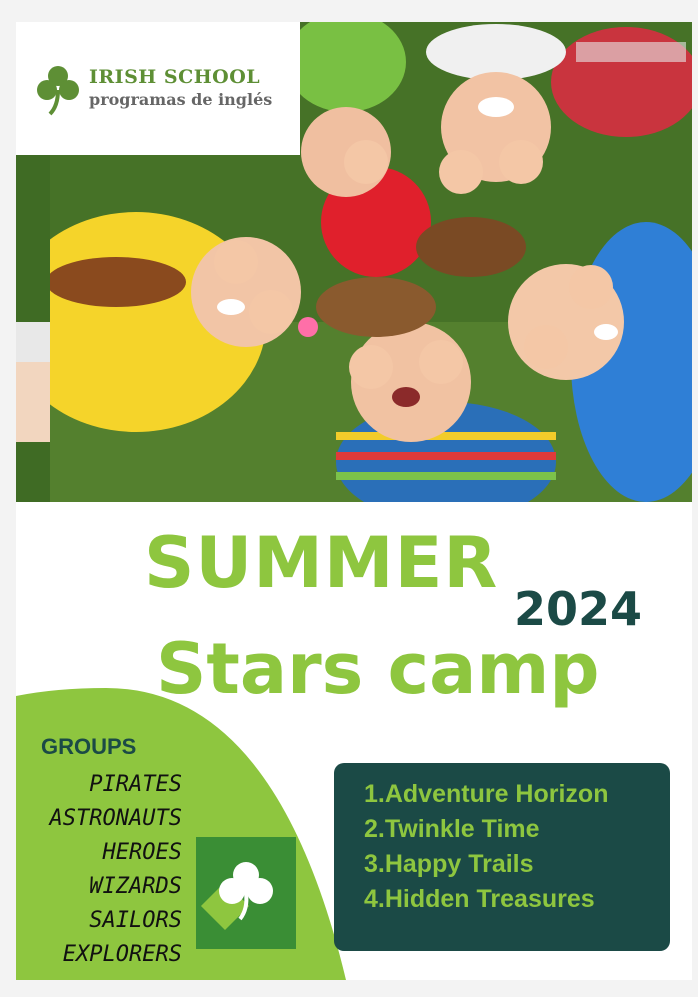  I want to click on shamrock-badge, so click(246, 893).